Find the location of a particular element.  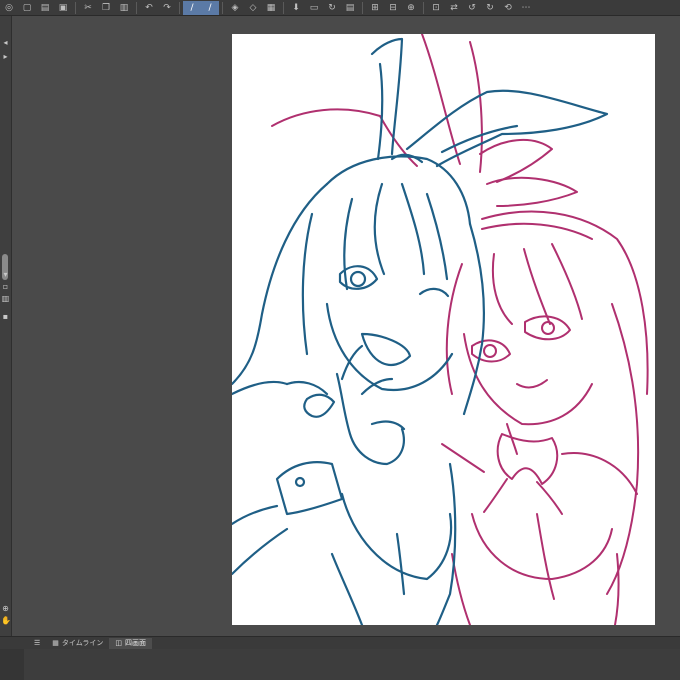

redo-icon: ↷ is located at coordinates (167, 8).